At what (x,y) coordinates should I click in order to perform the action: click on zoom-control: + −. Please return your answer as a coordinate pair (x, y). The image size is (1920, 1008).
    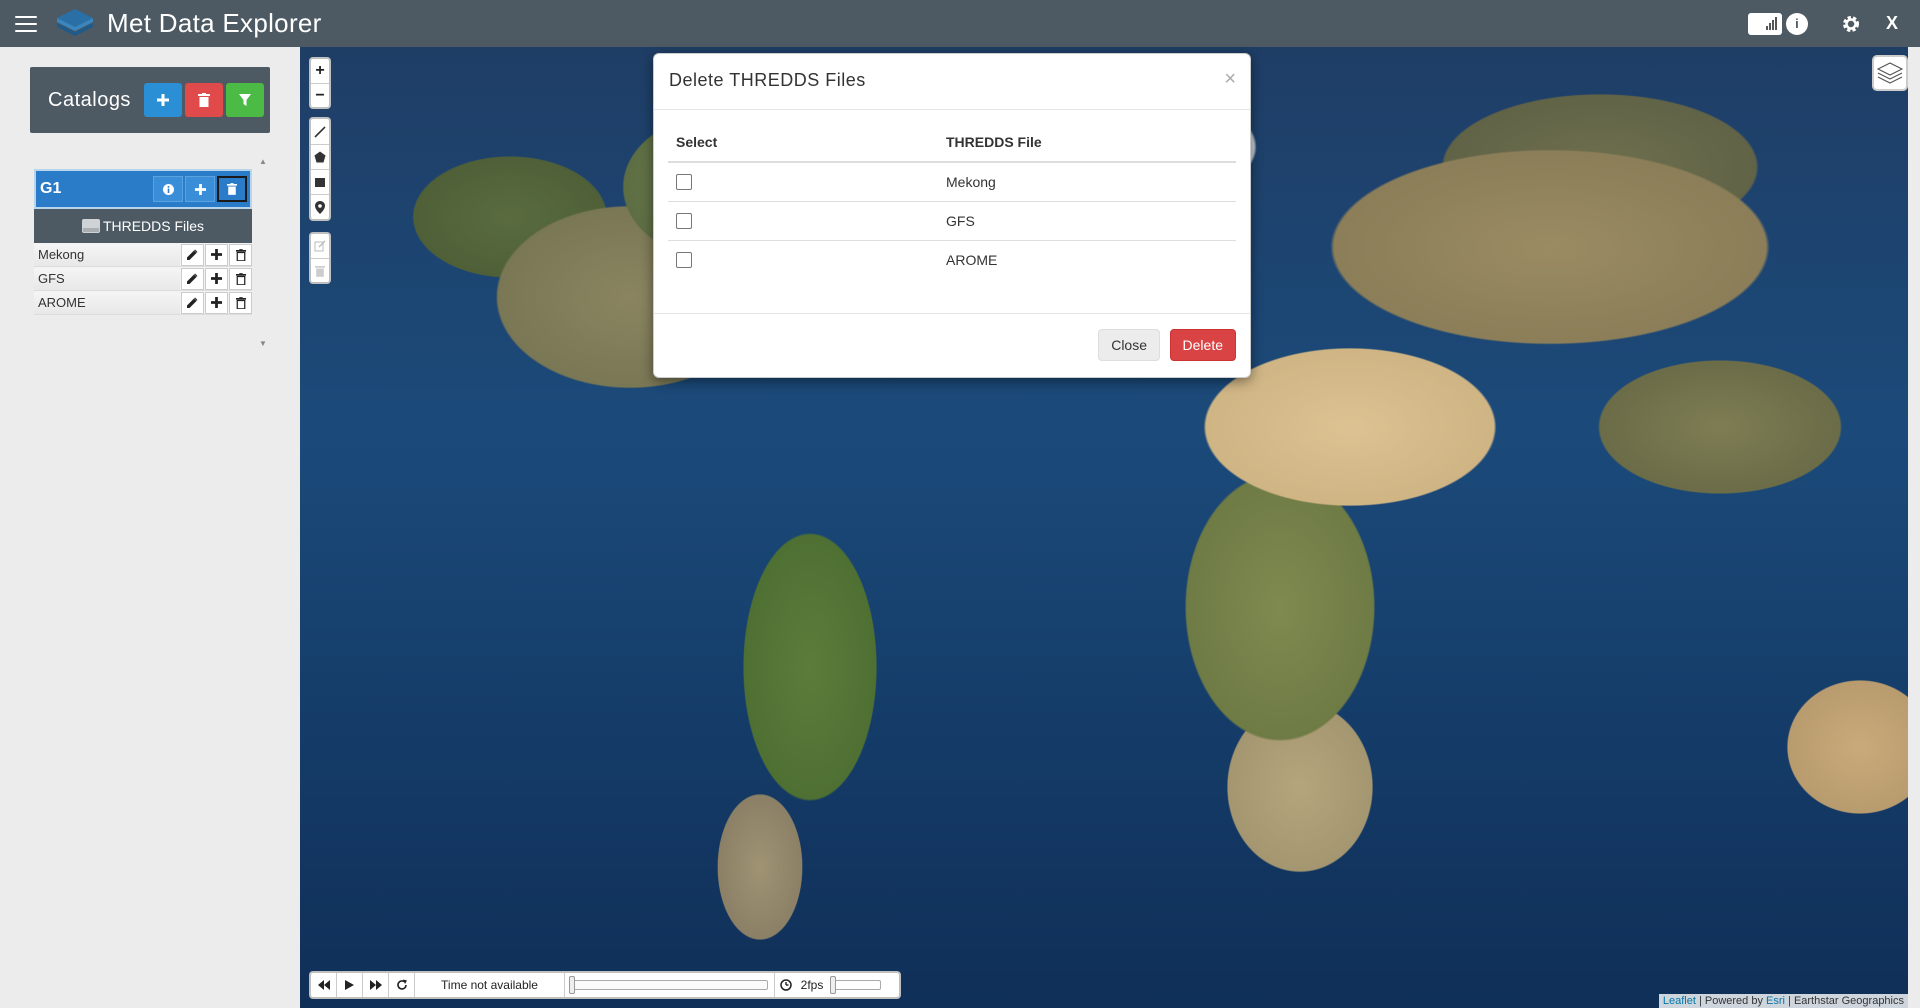
    Looking at the image, I should click on (320, 83).